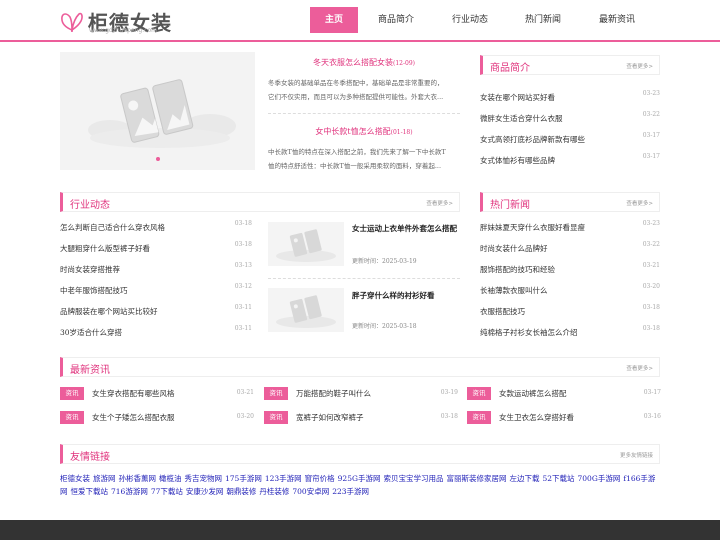 The height and width of the screenshot is (540, 720). Describe the element at coordinates (536, 417) in the screenshot. I see `news-title: 女生卫衣怎么穿搭好看` at that location.